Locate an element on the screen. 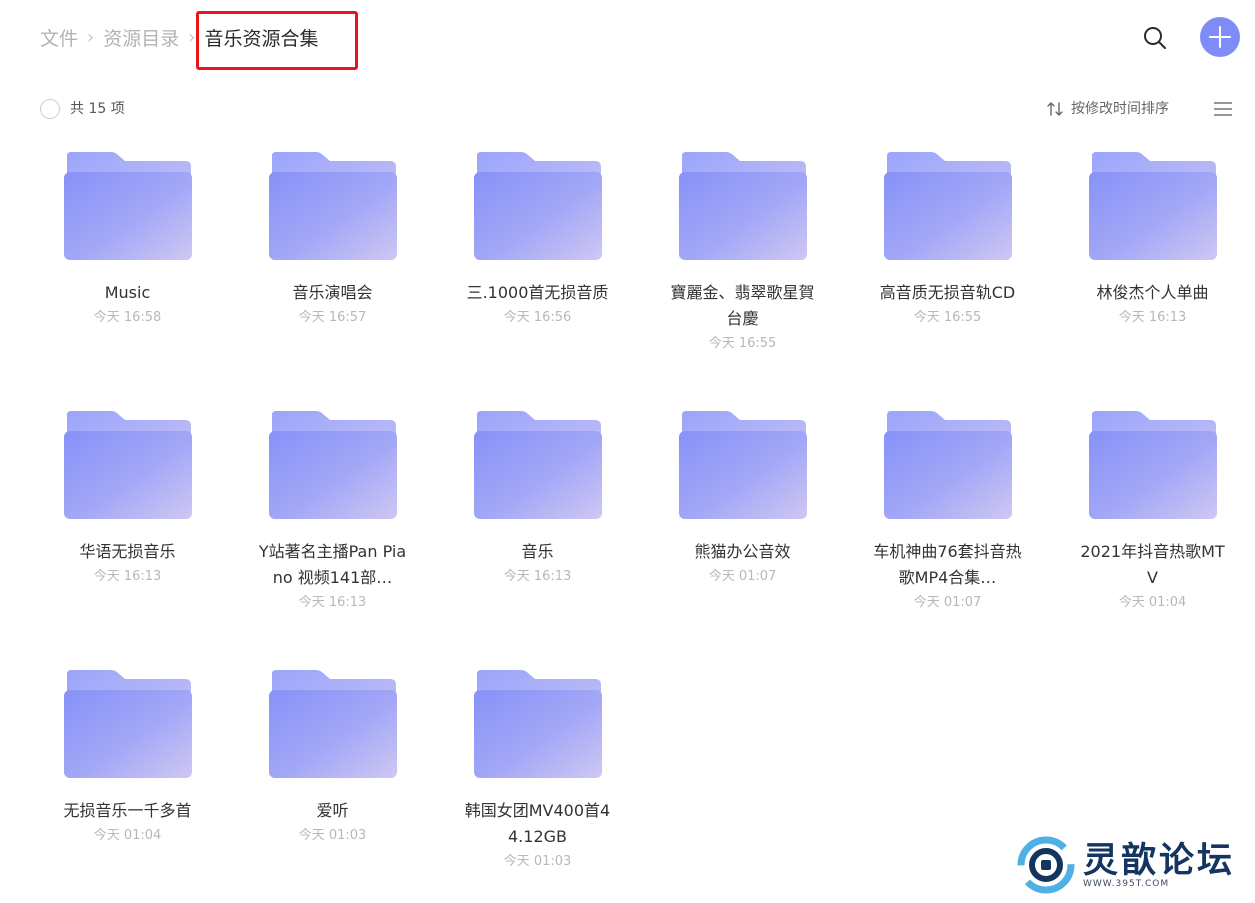 This screenshot has width=1255, height=903. watermark-text: 灵歆论坛 is located at coordinates (1159, 861).